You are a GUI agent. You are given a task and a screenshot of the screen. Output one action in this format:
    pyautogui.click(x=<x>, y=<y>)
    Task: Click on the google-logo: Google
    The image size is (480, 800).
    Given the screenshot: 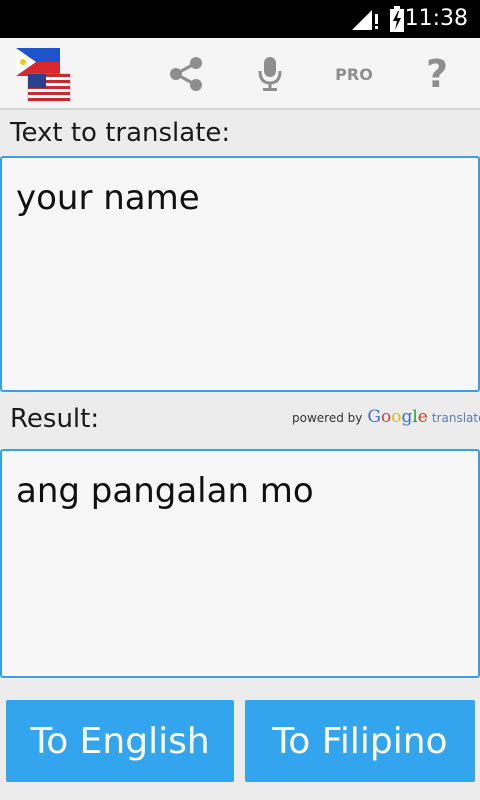 What is the action you would take?
    pyautogui.click(x=397, y=417)
    